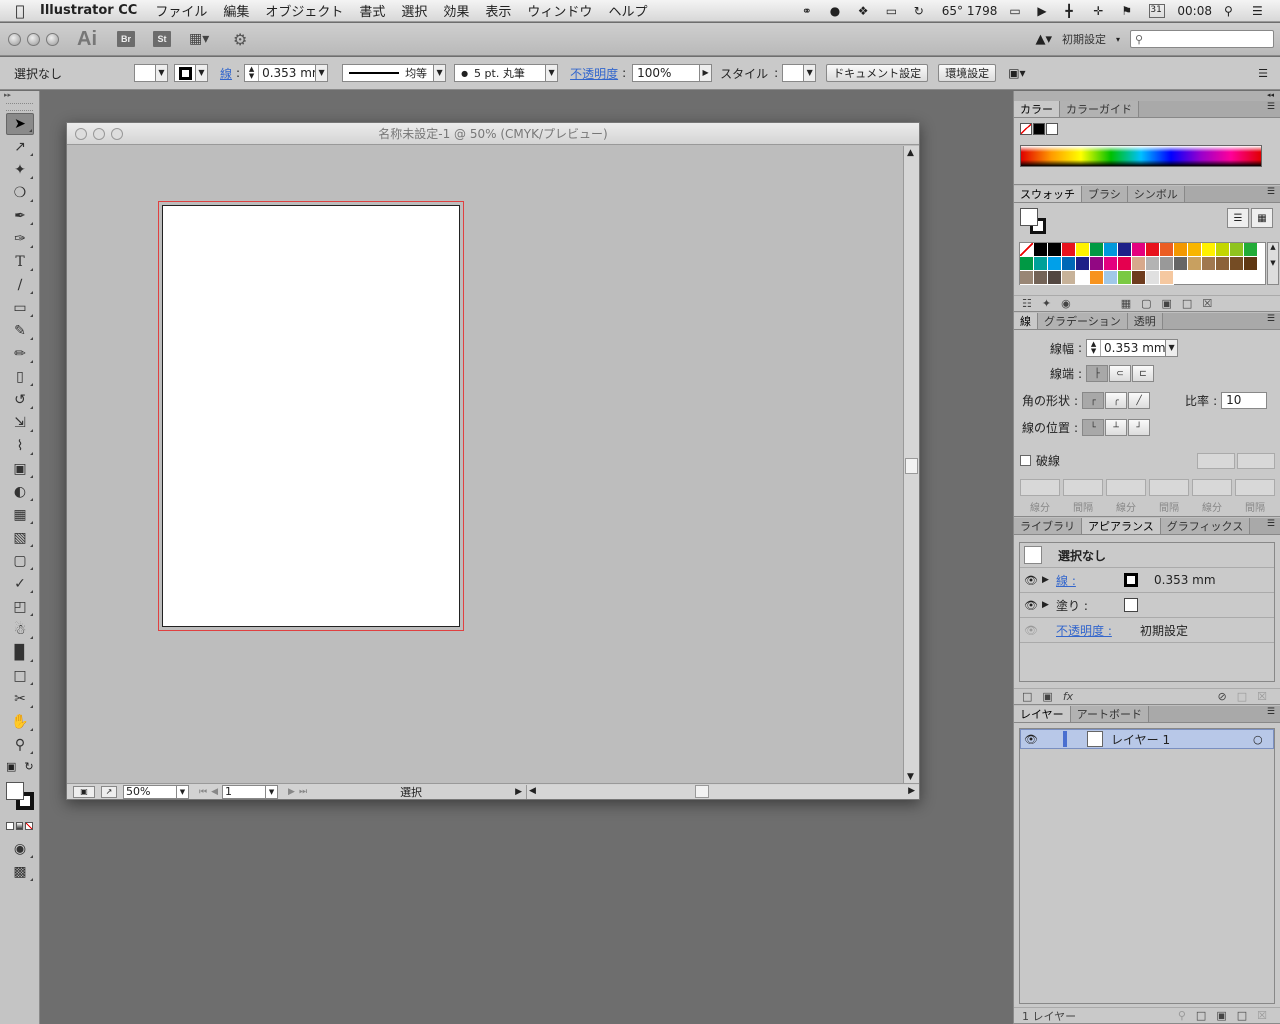  What do you see at coordinates (1073, 11) in the screenshot?
I see `input-icon: ╋` at bounding box center [1073, 11].